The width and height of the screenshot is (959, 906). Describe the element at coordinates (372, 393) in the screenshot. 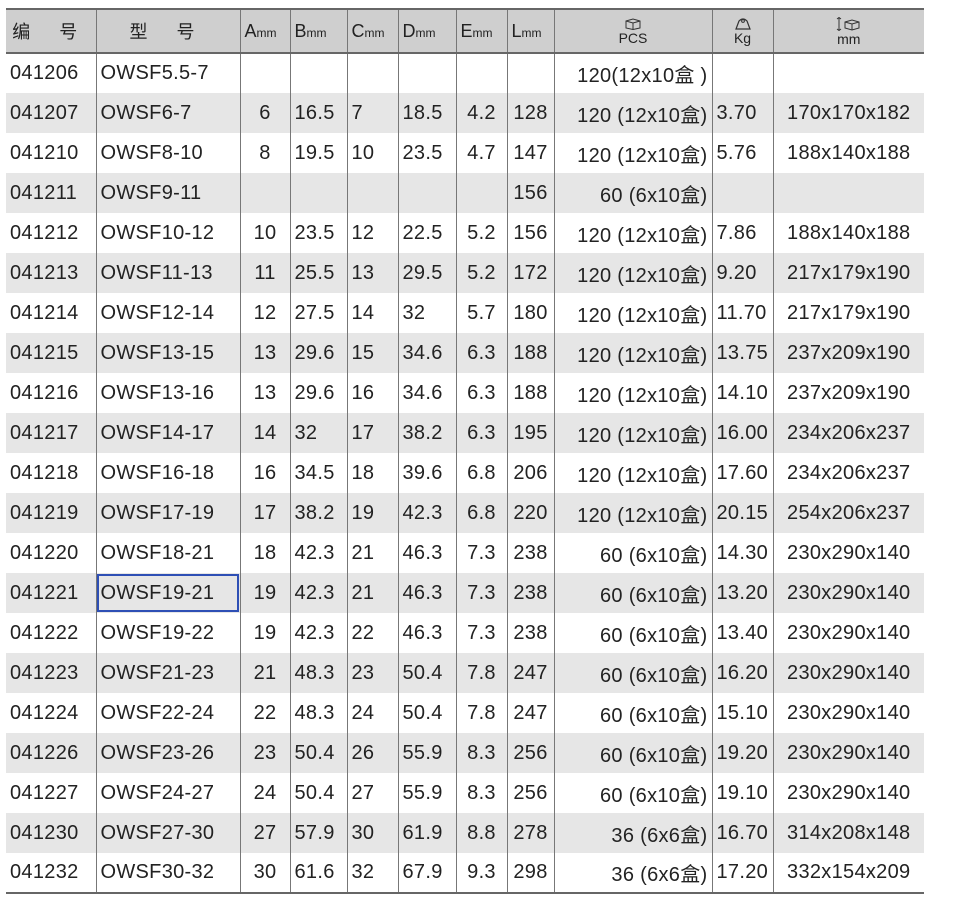

I see `cell-dim-c: 16` at that location.